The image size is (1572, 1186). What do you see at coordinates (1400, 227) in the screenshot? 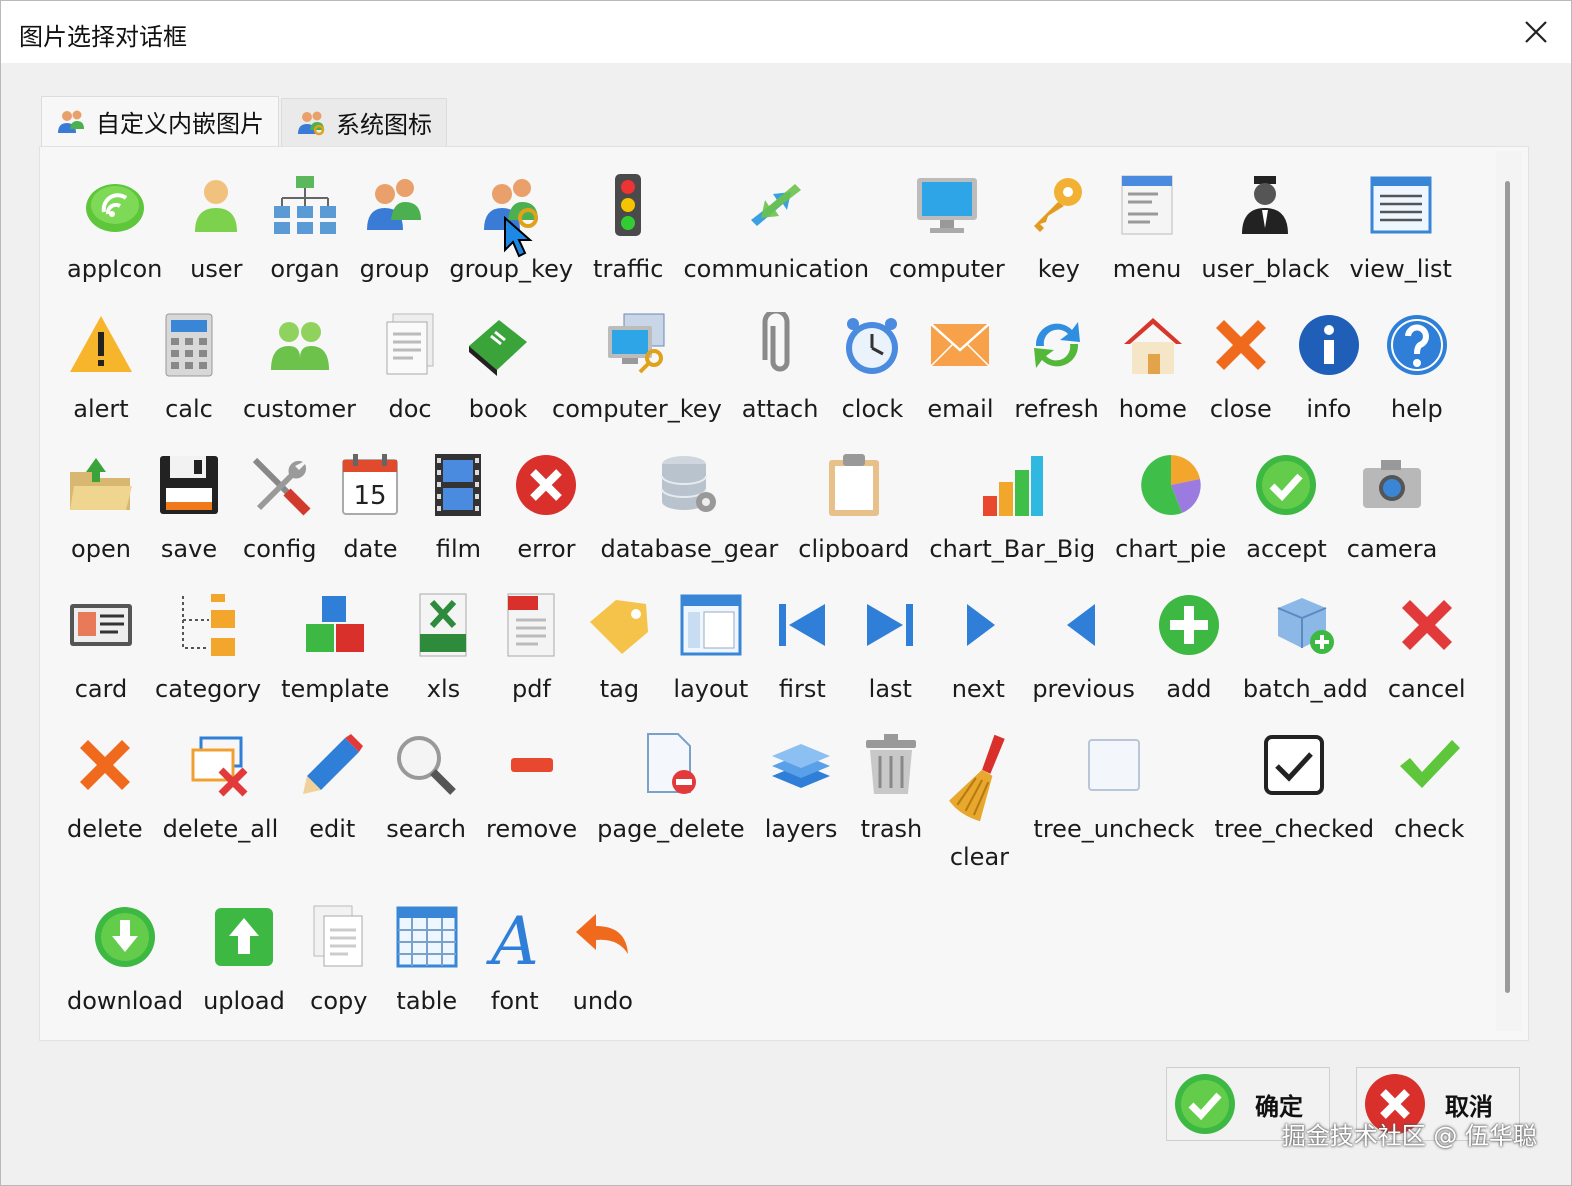
I see `icon-item-view-list: view_list` at bounding box center [1400, 227].